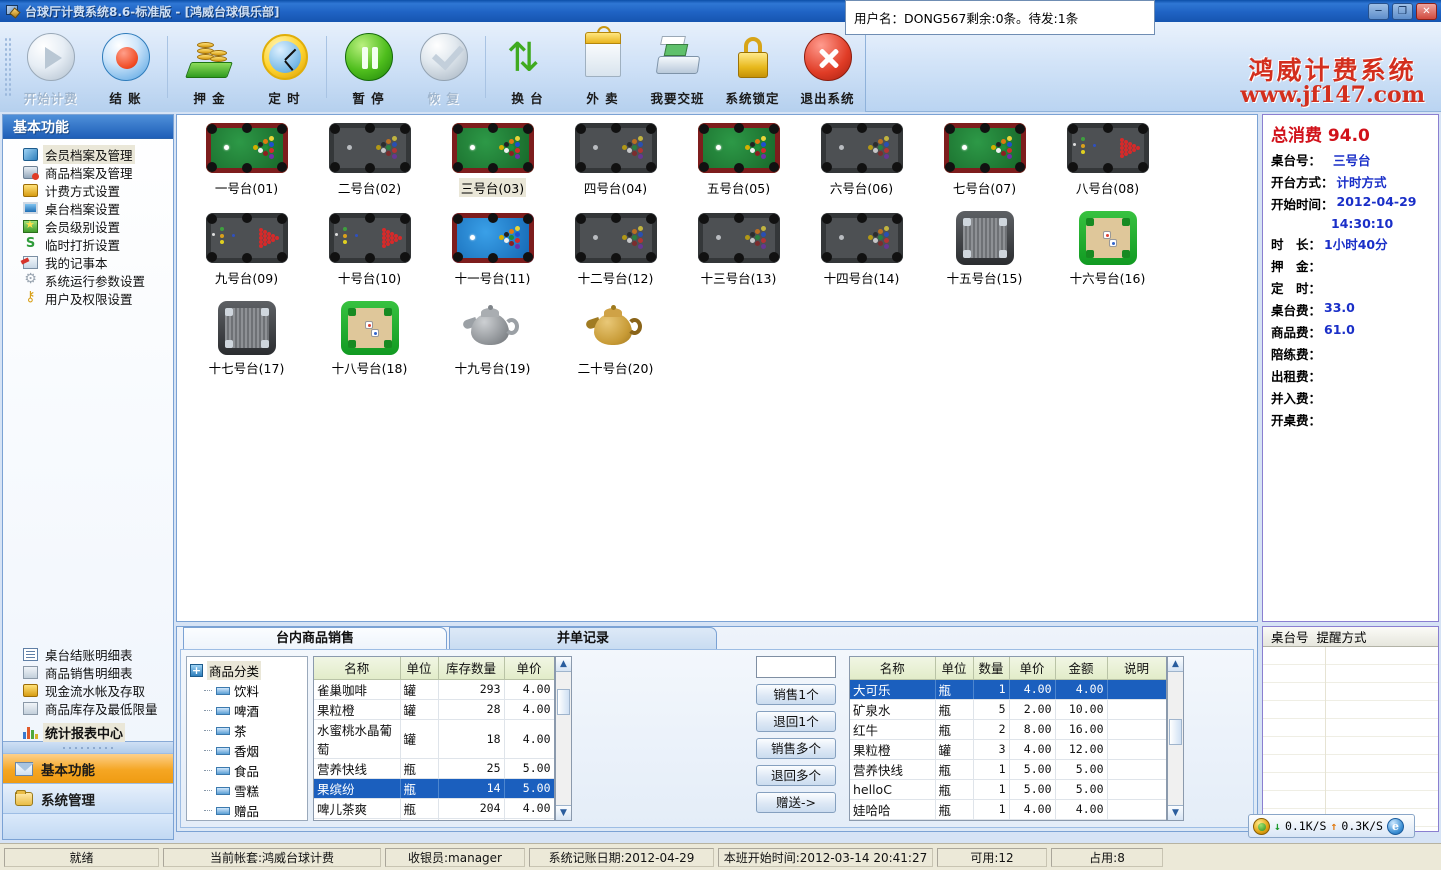 The width and height of the screenshot is (1441, 870). What do you see at coordinates (563, 738) in the screenshot?
I see `stock-grid-scrollbar: ▲ ▼` at bounding box center [563, 738].